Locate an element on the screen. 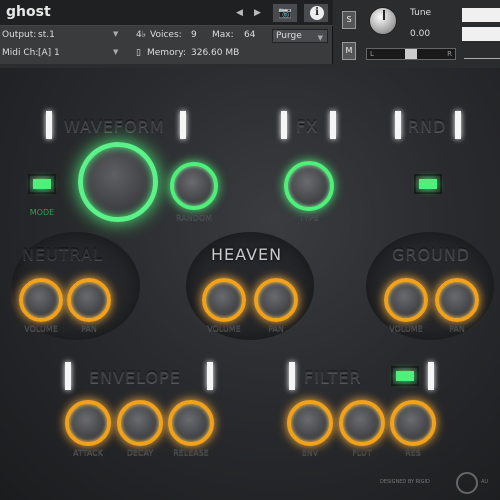 Image resolution: width=500 pixels, height=500 pixels. filter-bracket-right is located at coordinates (431, 376).